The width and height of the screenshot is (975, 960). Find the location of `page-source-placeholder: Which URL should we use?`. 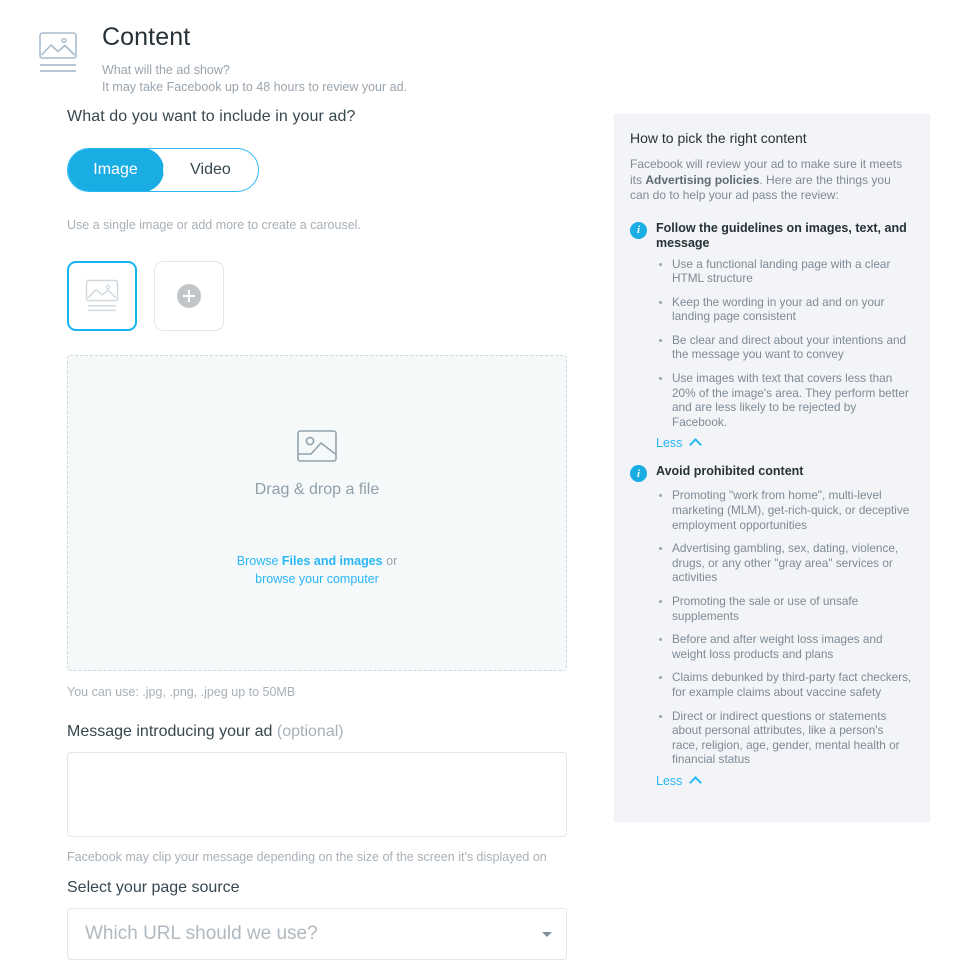

page-source-placeholder: Which URL should we use? is located at coordinates (201, 933).